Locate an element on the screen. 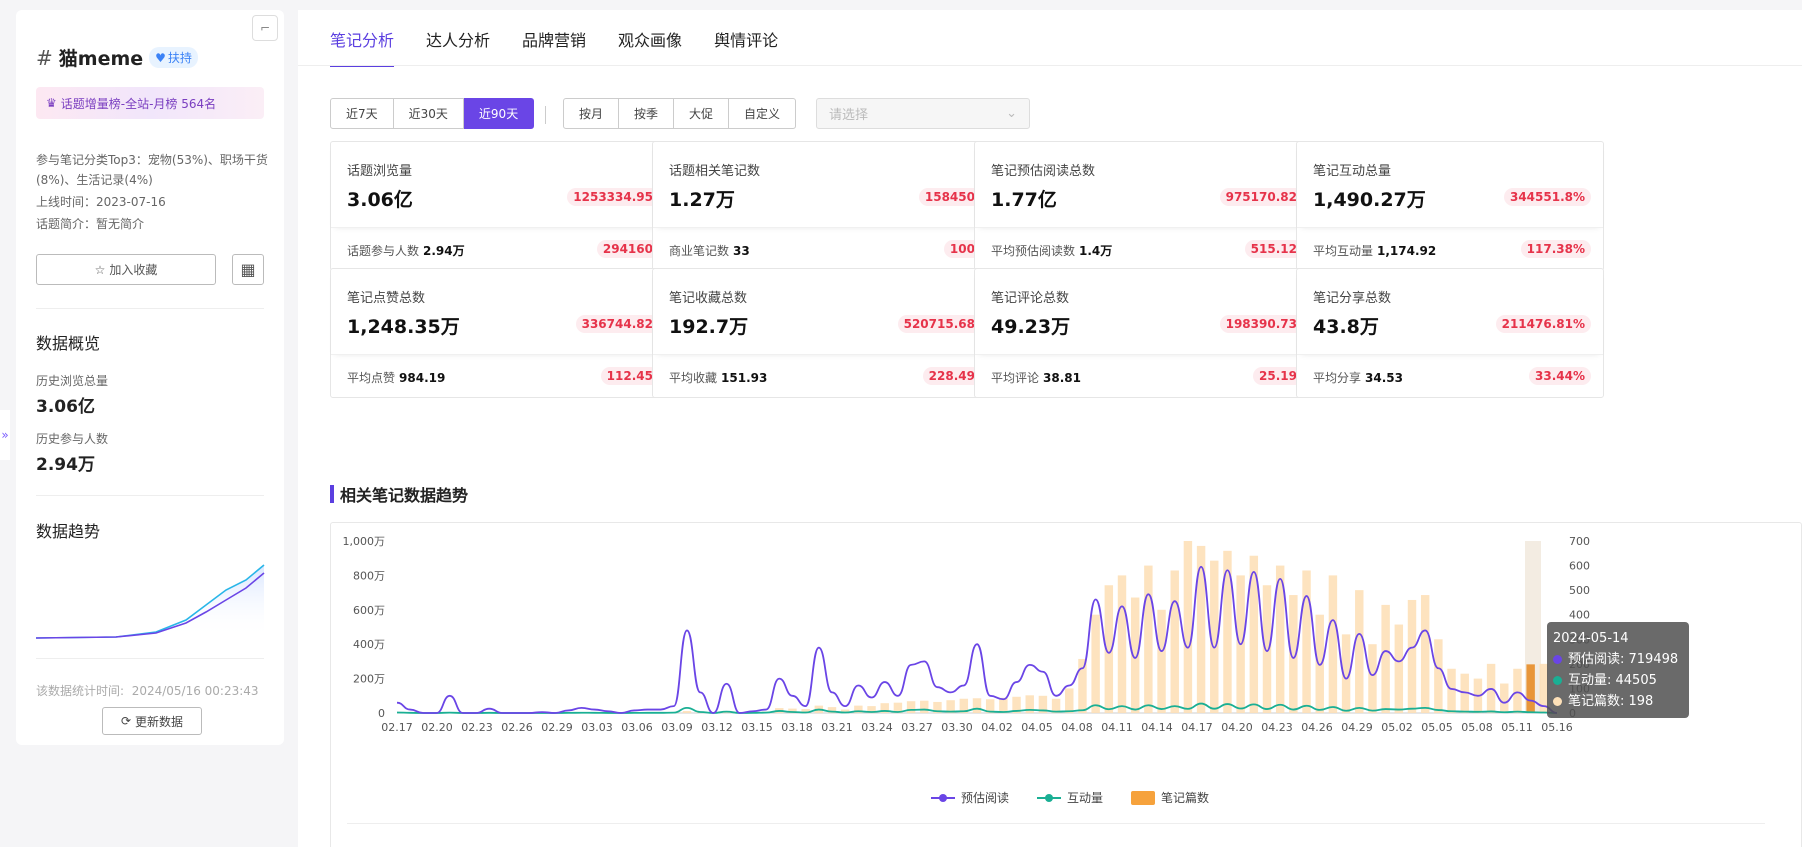 The image size is (1802, 847). metric-value: 1,248.35万 is located at coordinates (403, 327).